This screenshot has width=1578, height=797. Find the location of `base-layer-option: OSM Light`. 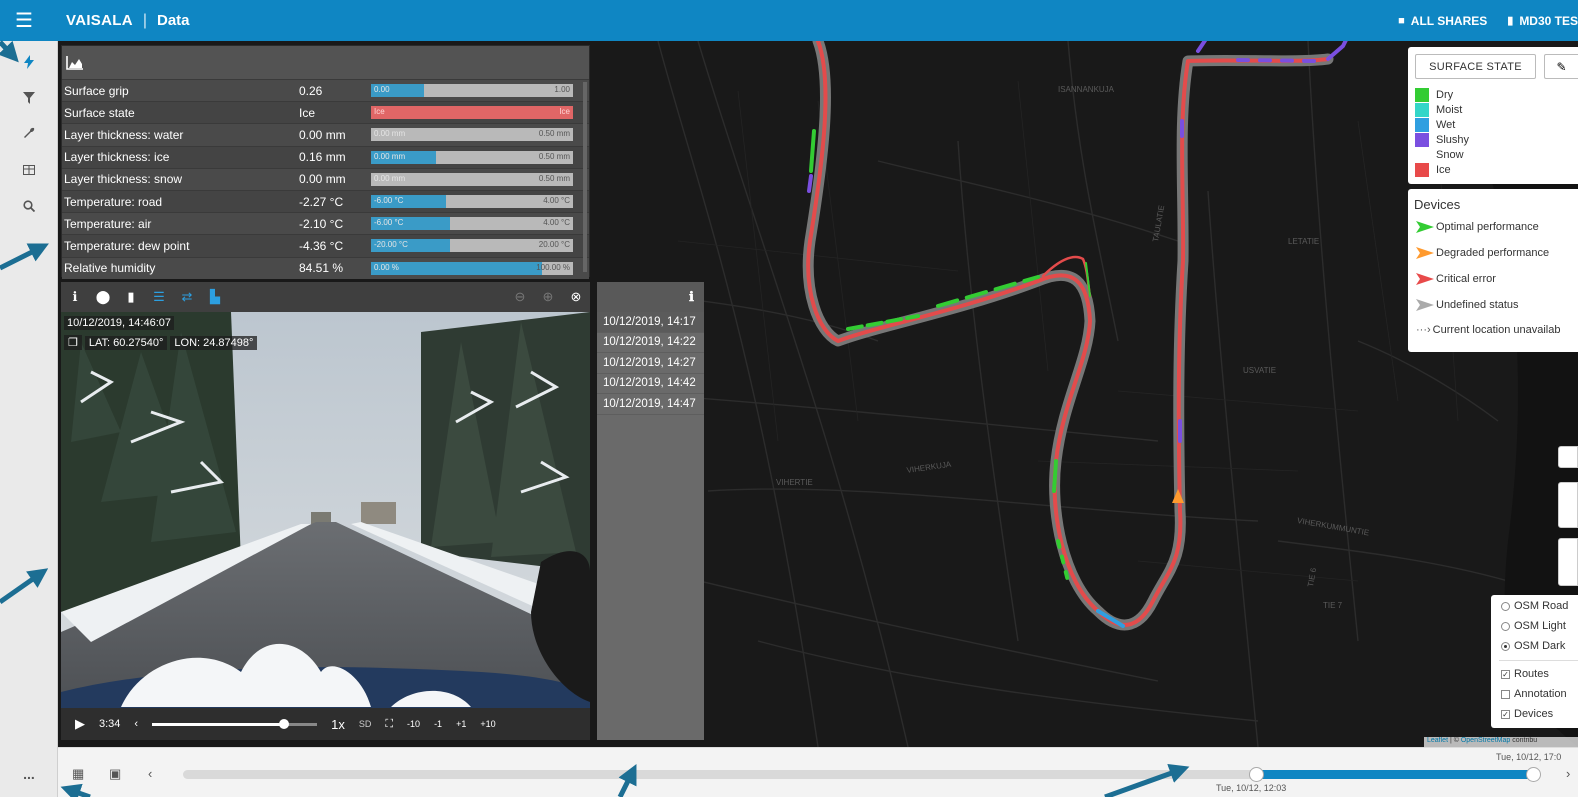

base-layer-option: OSM Light is located at coordinates (1533, 626).